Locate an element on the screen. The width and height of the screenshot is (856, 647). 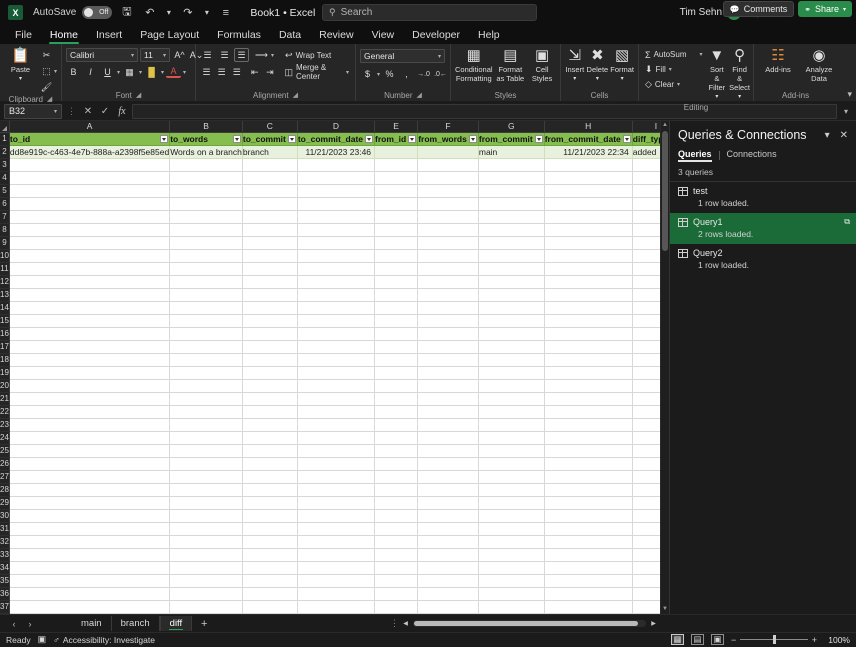
format-painter-icon: 🖌 is located at coordinates (46, 87).